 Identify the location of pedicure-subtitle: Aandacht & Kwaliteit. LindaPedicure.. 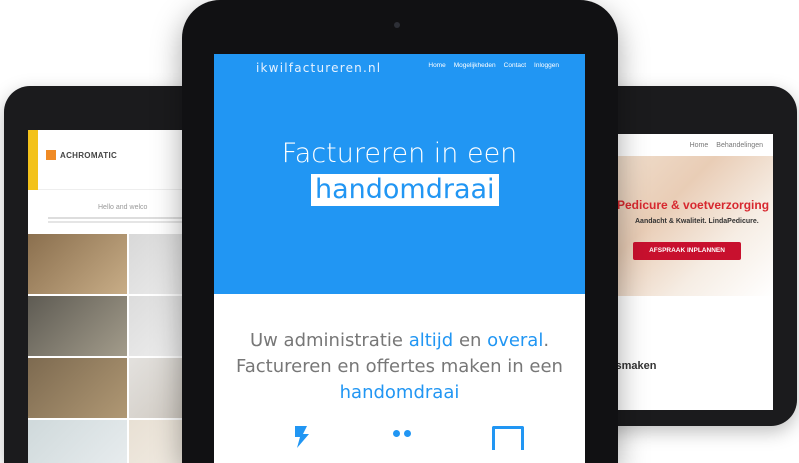
(697, 221).